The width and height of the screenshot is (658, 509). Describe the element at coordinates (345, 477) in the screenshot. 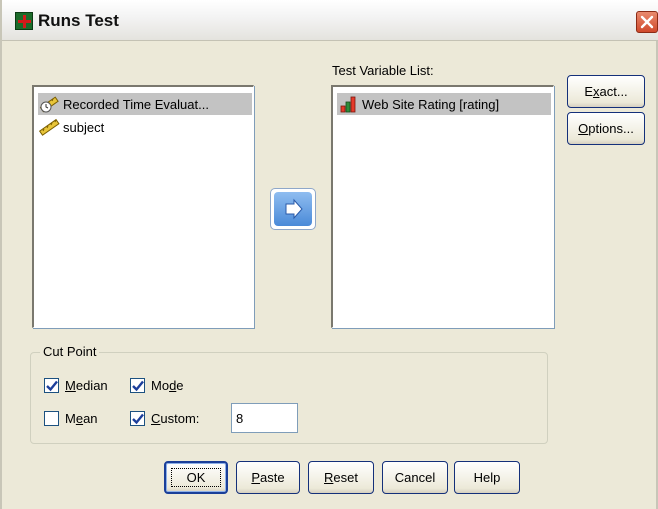

I see `reset-button-label: eset` at that location.